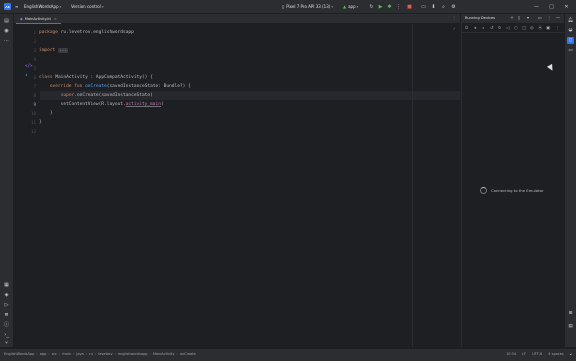 This screenshot has height=361, width=576. Describe the element at coordinates (6, 20) in the screenshot. I see `project-folder-icon: ▤` at that location.